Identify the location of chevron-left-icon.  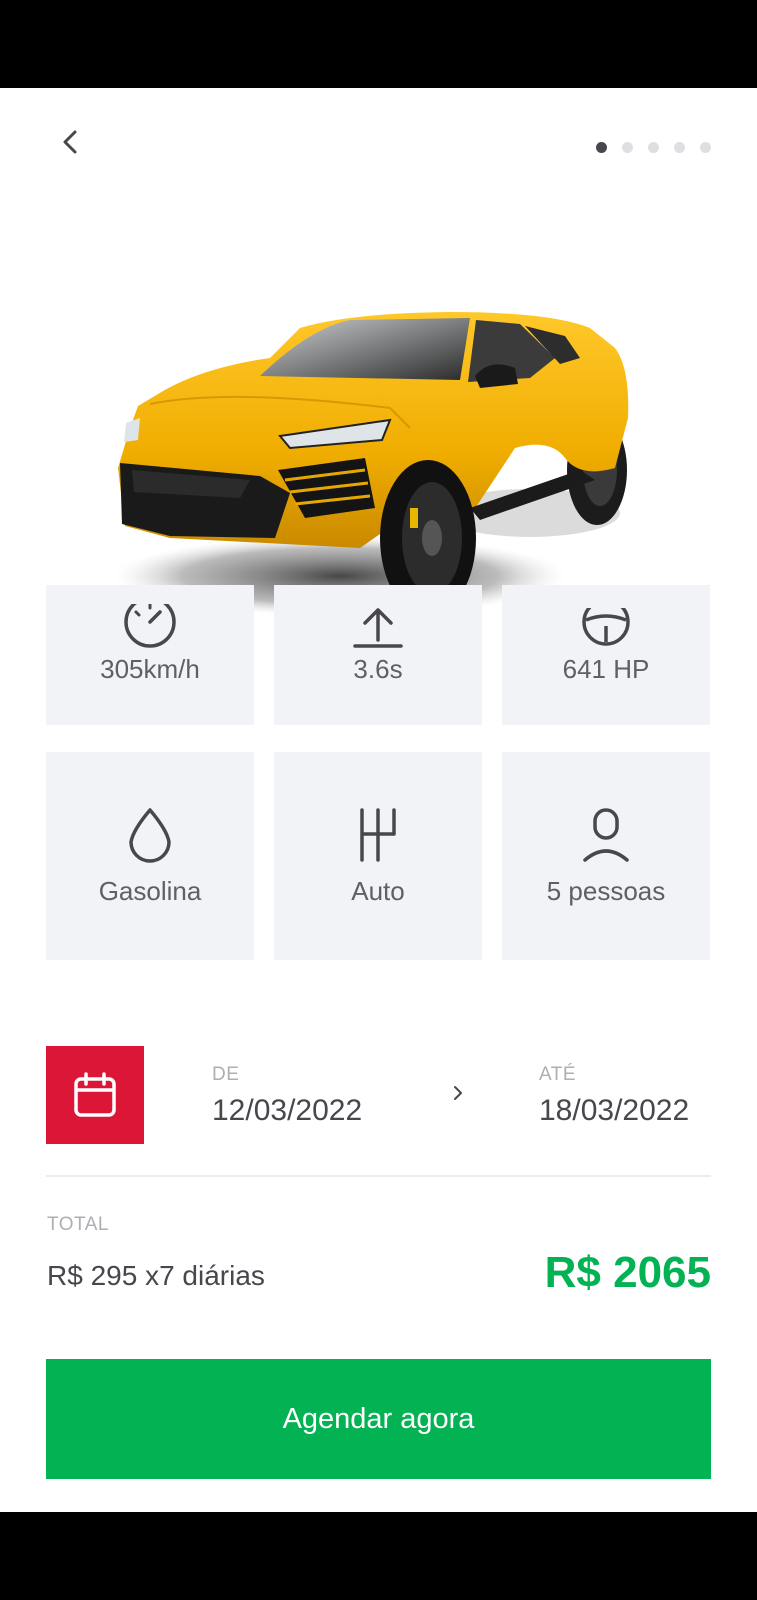
(70, 142).